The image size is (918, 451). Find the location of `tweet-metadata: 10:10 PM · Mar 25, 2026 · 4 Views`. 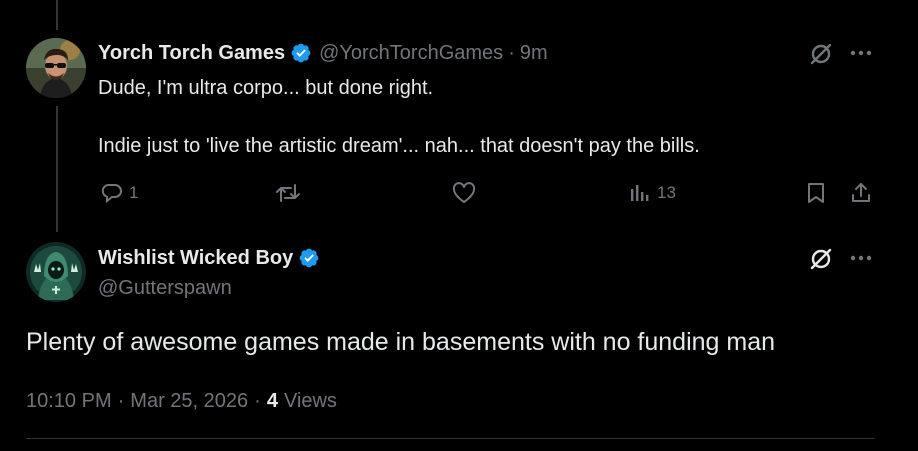

tweet-metadata: 10:10 PM · Mar 25, 2026 · 4 Views is located at coordinates (181, 401).